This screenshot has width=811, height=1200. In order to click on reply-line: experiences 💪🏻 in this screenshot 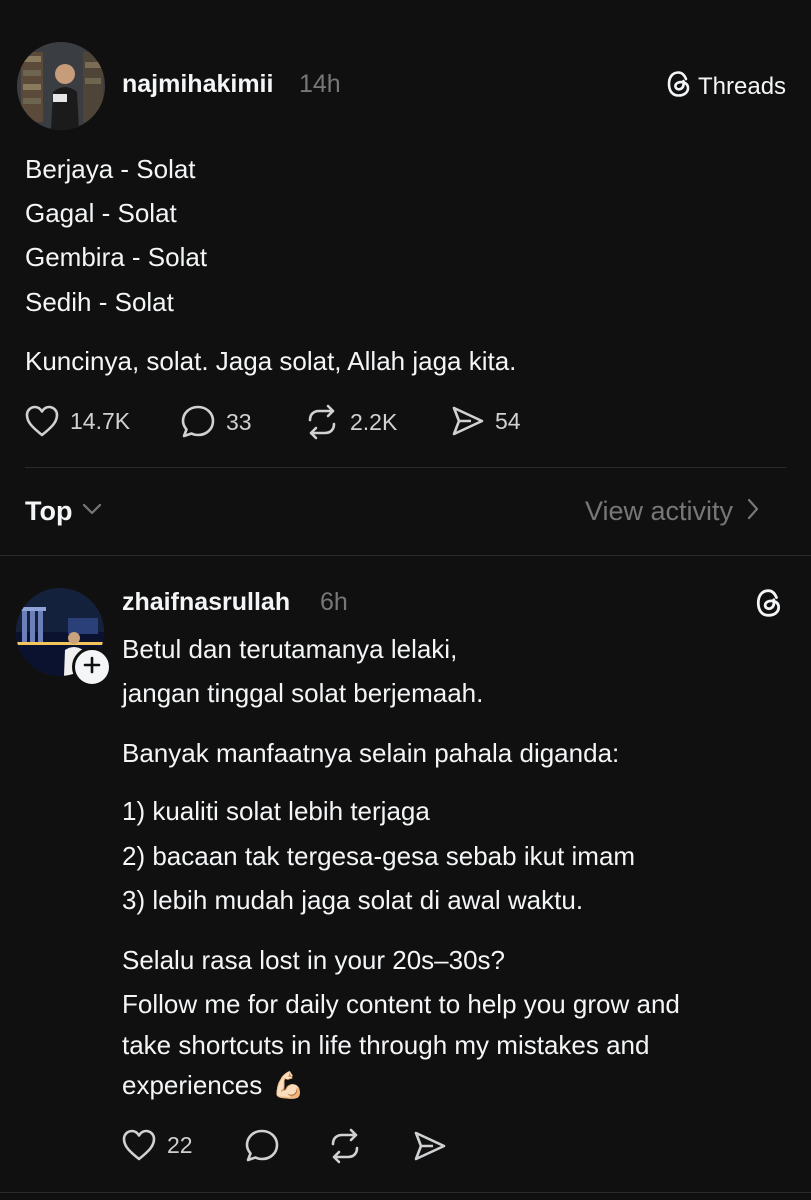, I will do `click(213, 1085)`.